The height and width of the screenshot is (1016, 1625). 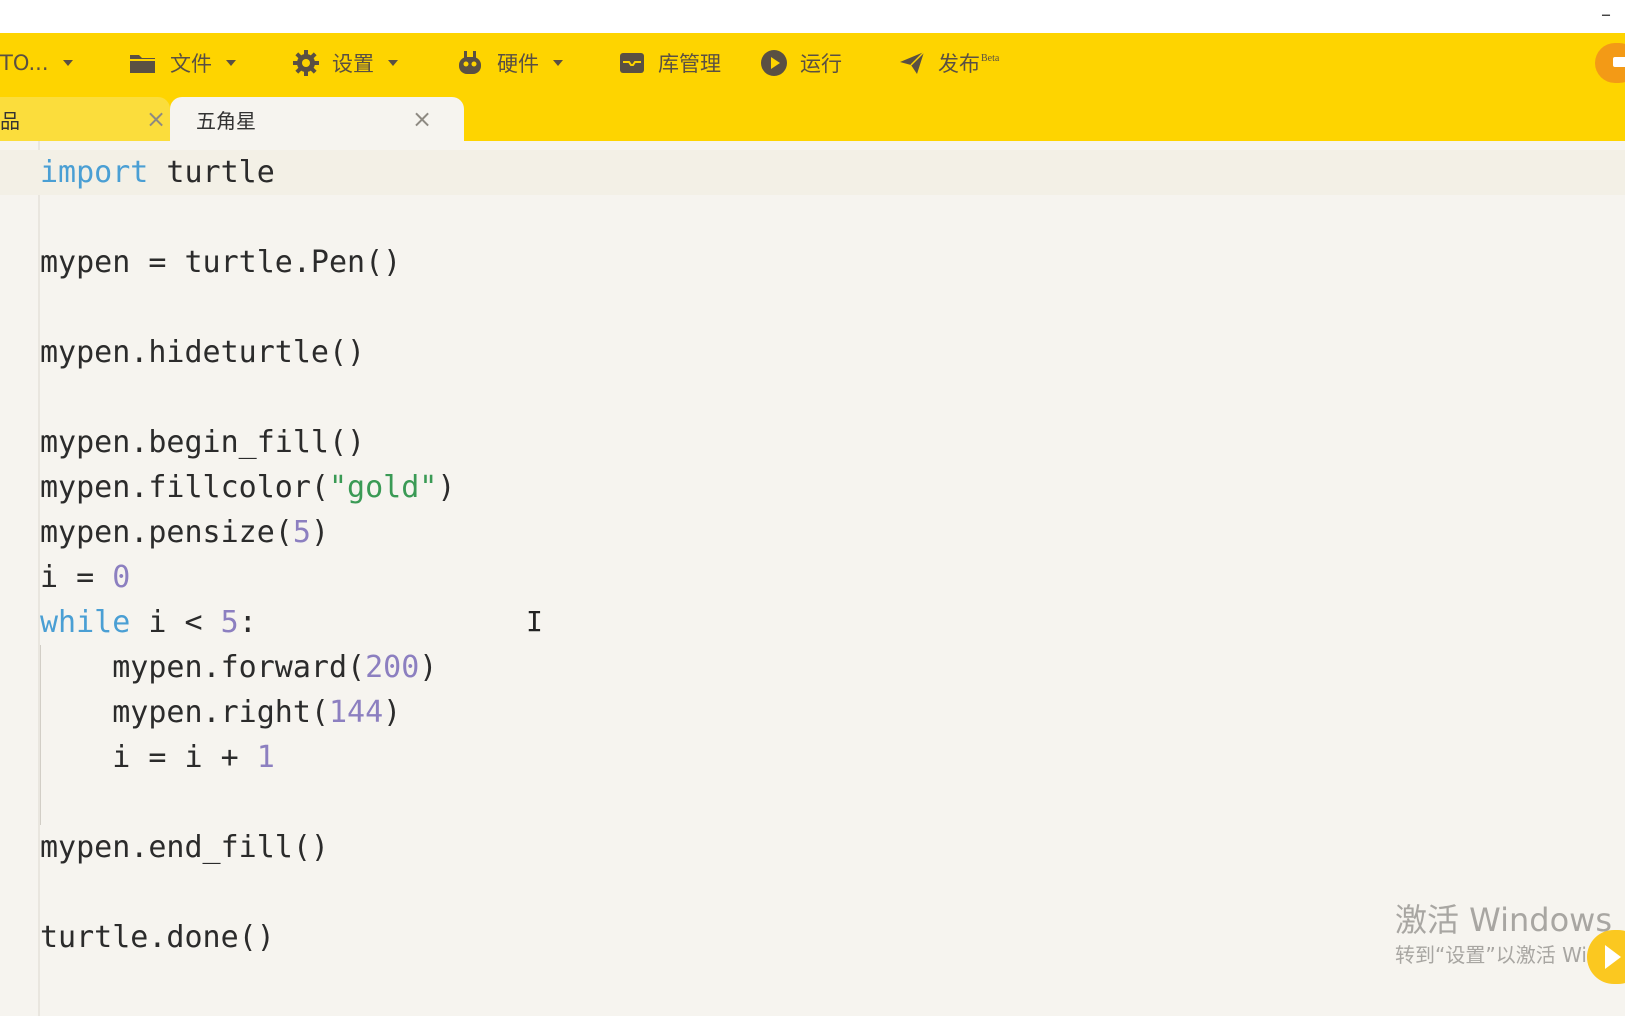 What do you see at coordinates (534, 621) in the screenshot?
I see `text-cursor-icon: I` at bounding box center [534, 621].